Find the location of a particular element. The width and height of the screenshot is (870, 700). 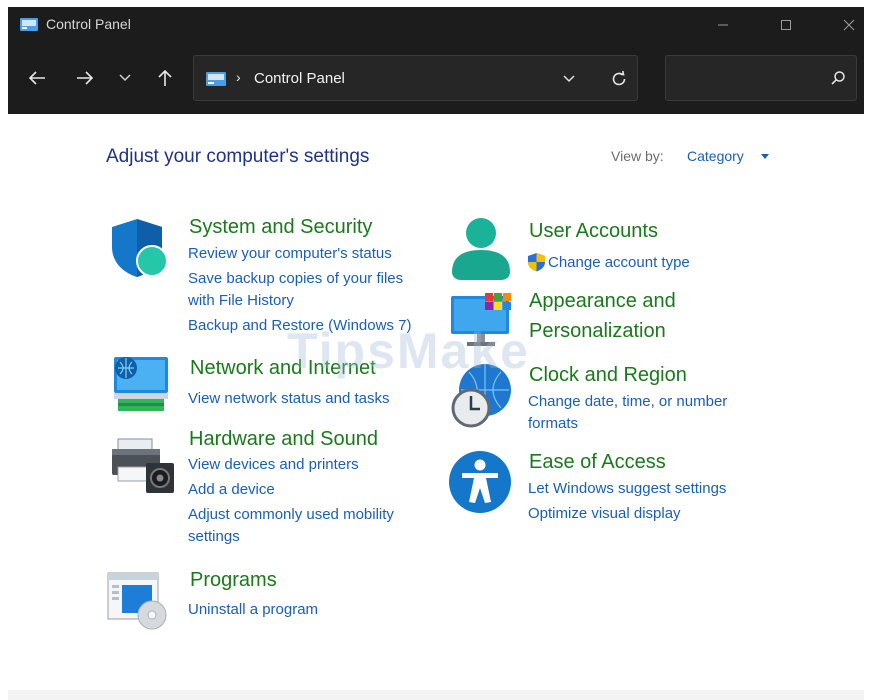

user-icon is located at coordinates (481, 250).